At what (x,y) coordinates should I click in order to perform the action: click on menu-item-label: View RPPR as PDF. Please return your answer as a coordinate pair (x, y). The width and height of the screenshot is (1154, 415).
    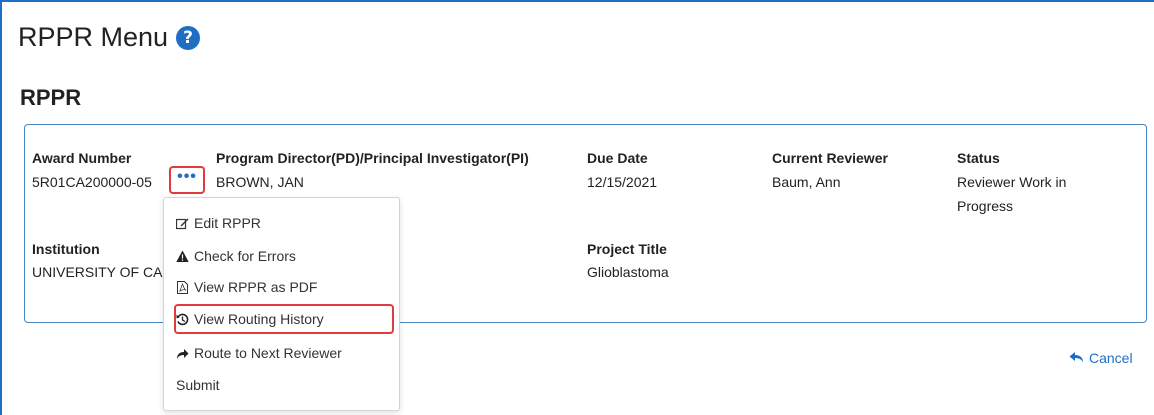
    Looking at the image, I should click on (256, 287).